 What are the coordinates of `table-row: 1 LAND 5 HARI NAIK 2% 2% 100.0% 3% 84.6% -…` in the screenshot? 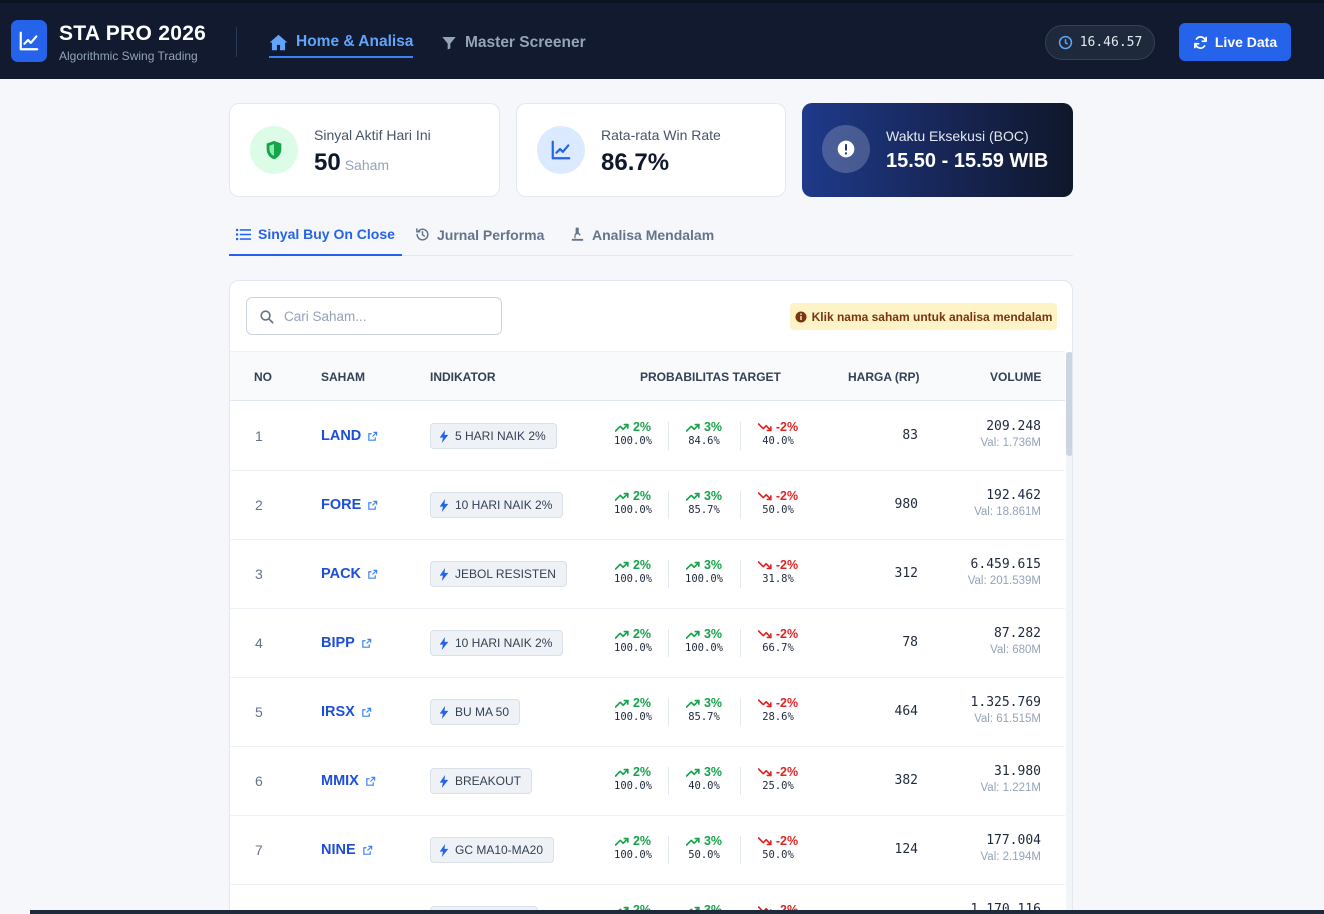 It's located at (647, 436).